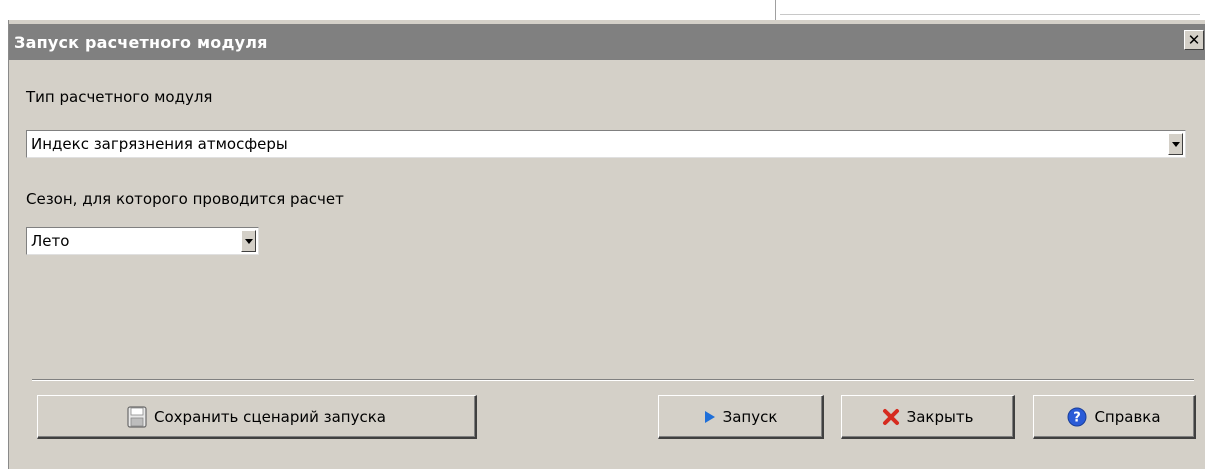 This screenshot has width=1205, height=469. What do you see at coordinates (270, 416) in the screenshot?
I see `save-scenario-label: Сохранить сценарий запуска` at bounding box center [270, 416].